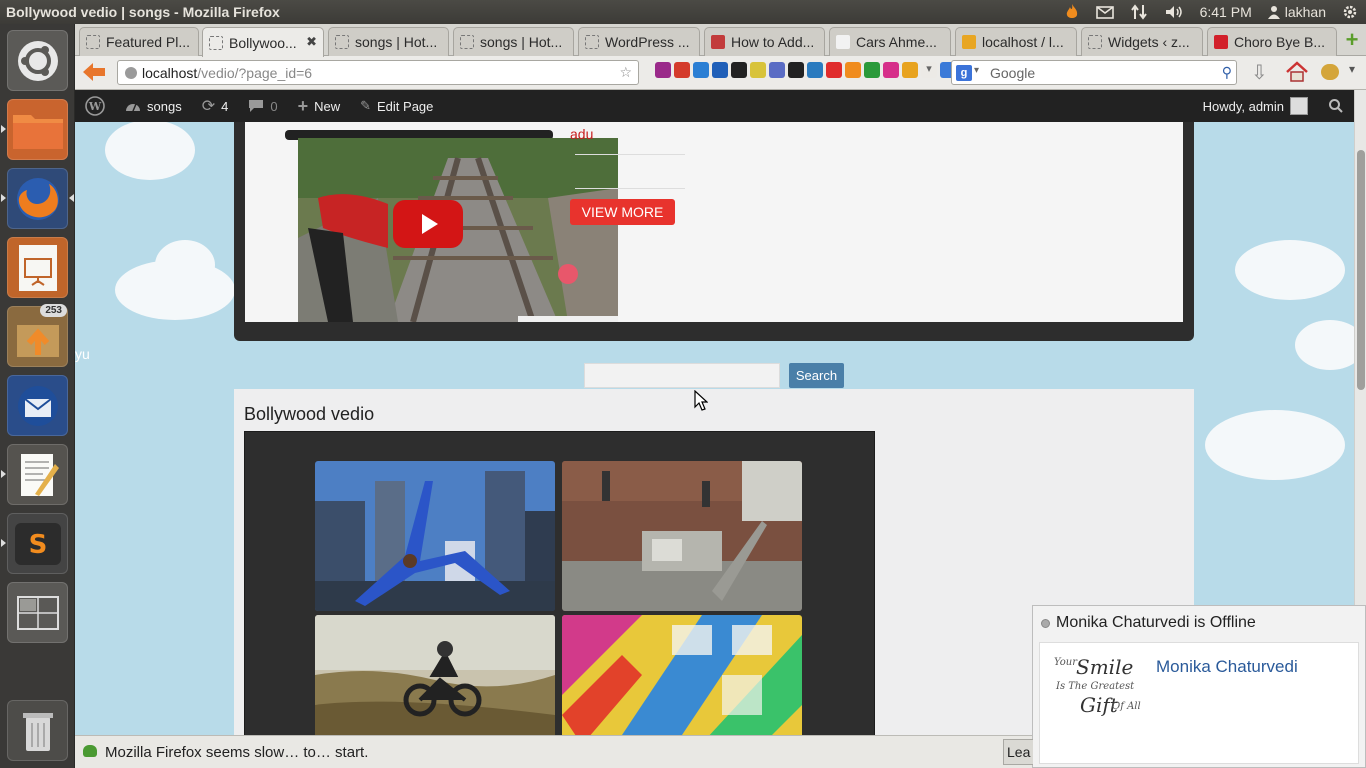  I want to click on bookmark-star-icon: ☆, so click(625, 72).